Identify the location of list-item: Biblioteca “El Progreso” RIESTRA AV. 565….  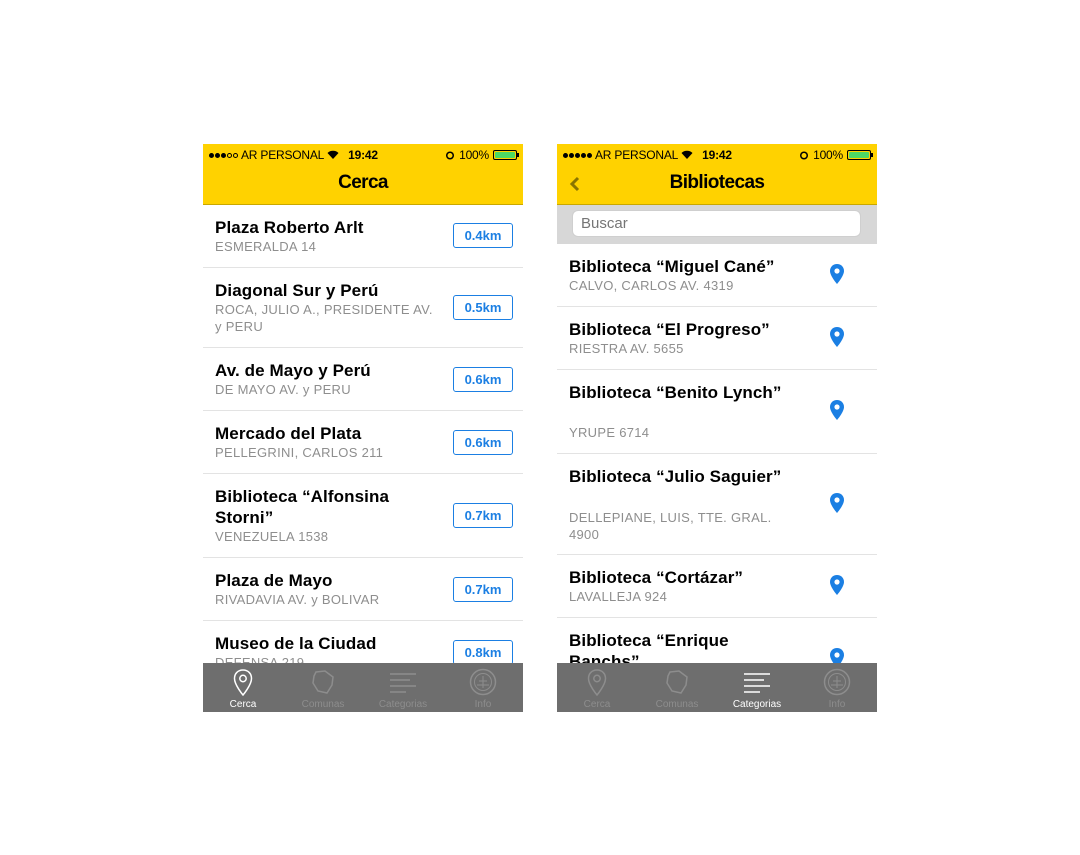
(717, 338).